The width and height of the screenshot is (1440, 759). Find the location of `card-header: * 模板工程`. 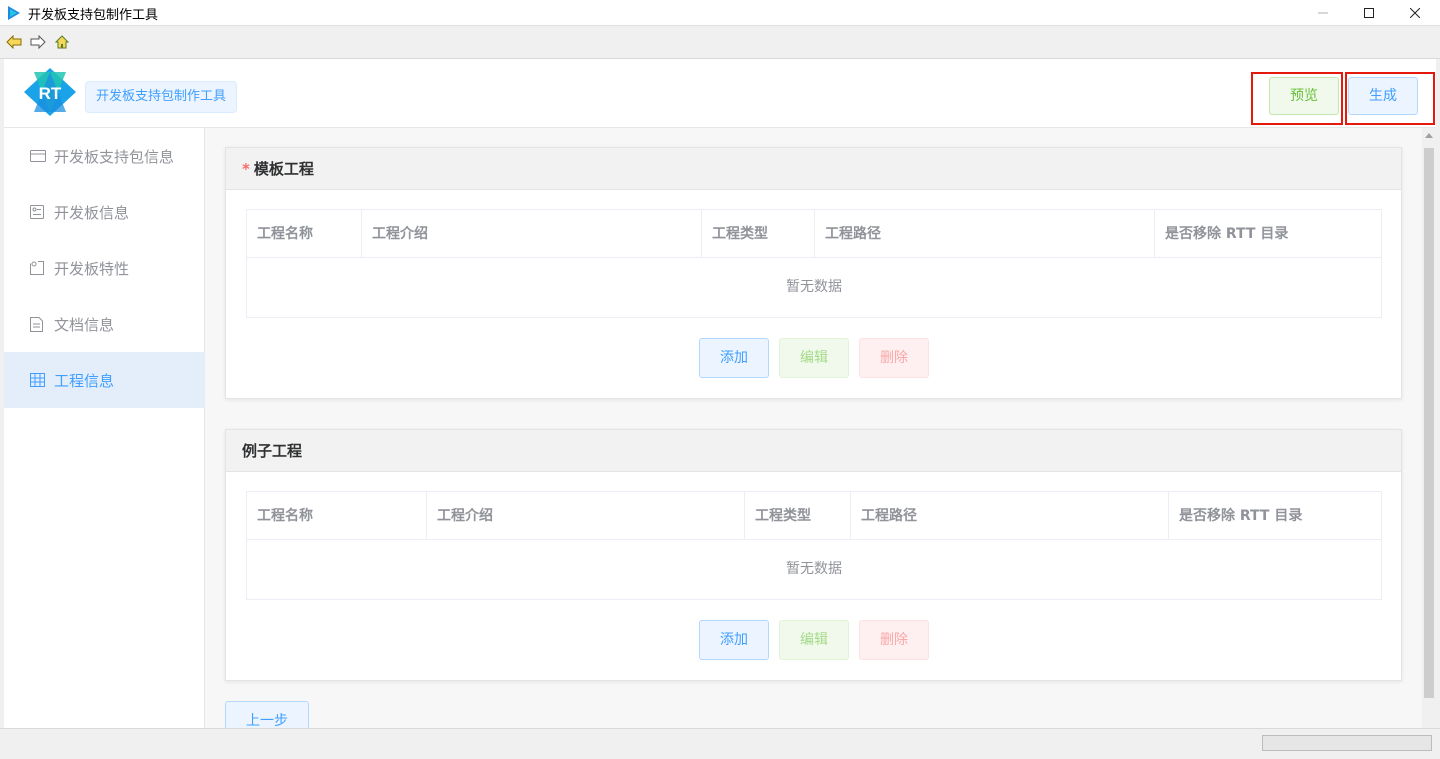

card-header: * 模板工程 is located at coordinates (813, 169).